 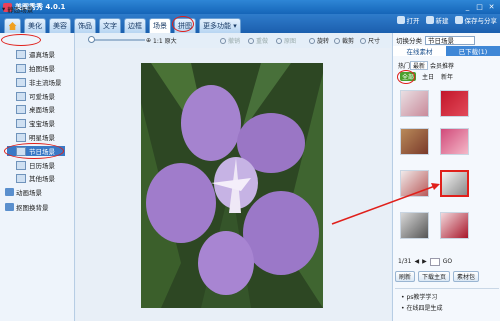 What do you see at coordinates (408, 20) in the screenshot?
I see `open-button: 打开` at bounding box center [408, 20].